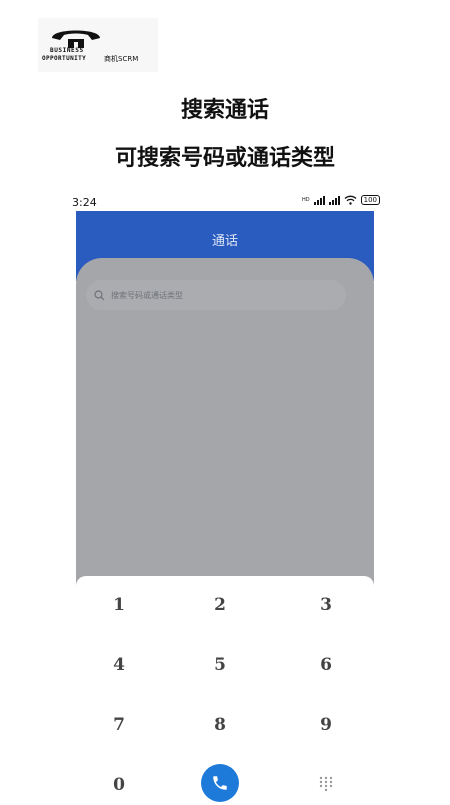 The image size is (450, 805). What do you see at coordinates (99, 294) in the screenshot?
I see `search-icon` at bounding box center [99, 294].